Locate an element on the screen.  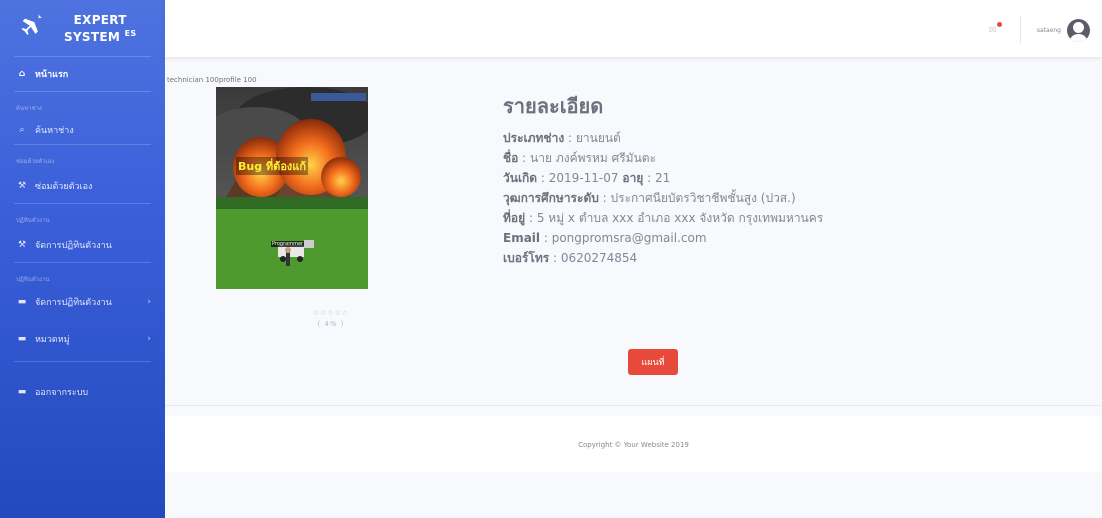
sidebar-item-logout: ▬ ออกจากระบบ is located at coordinates (82, 392).